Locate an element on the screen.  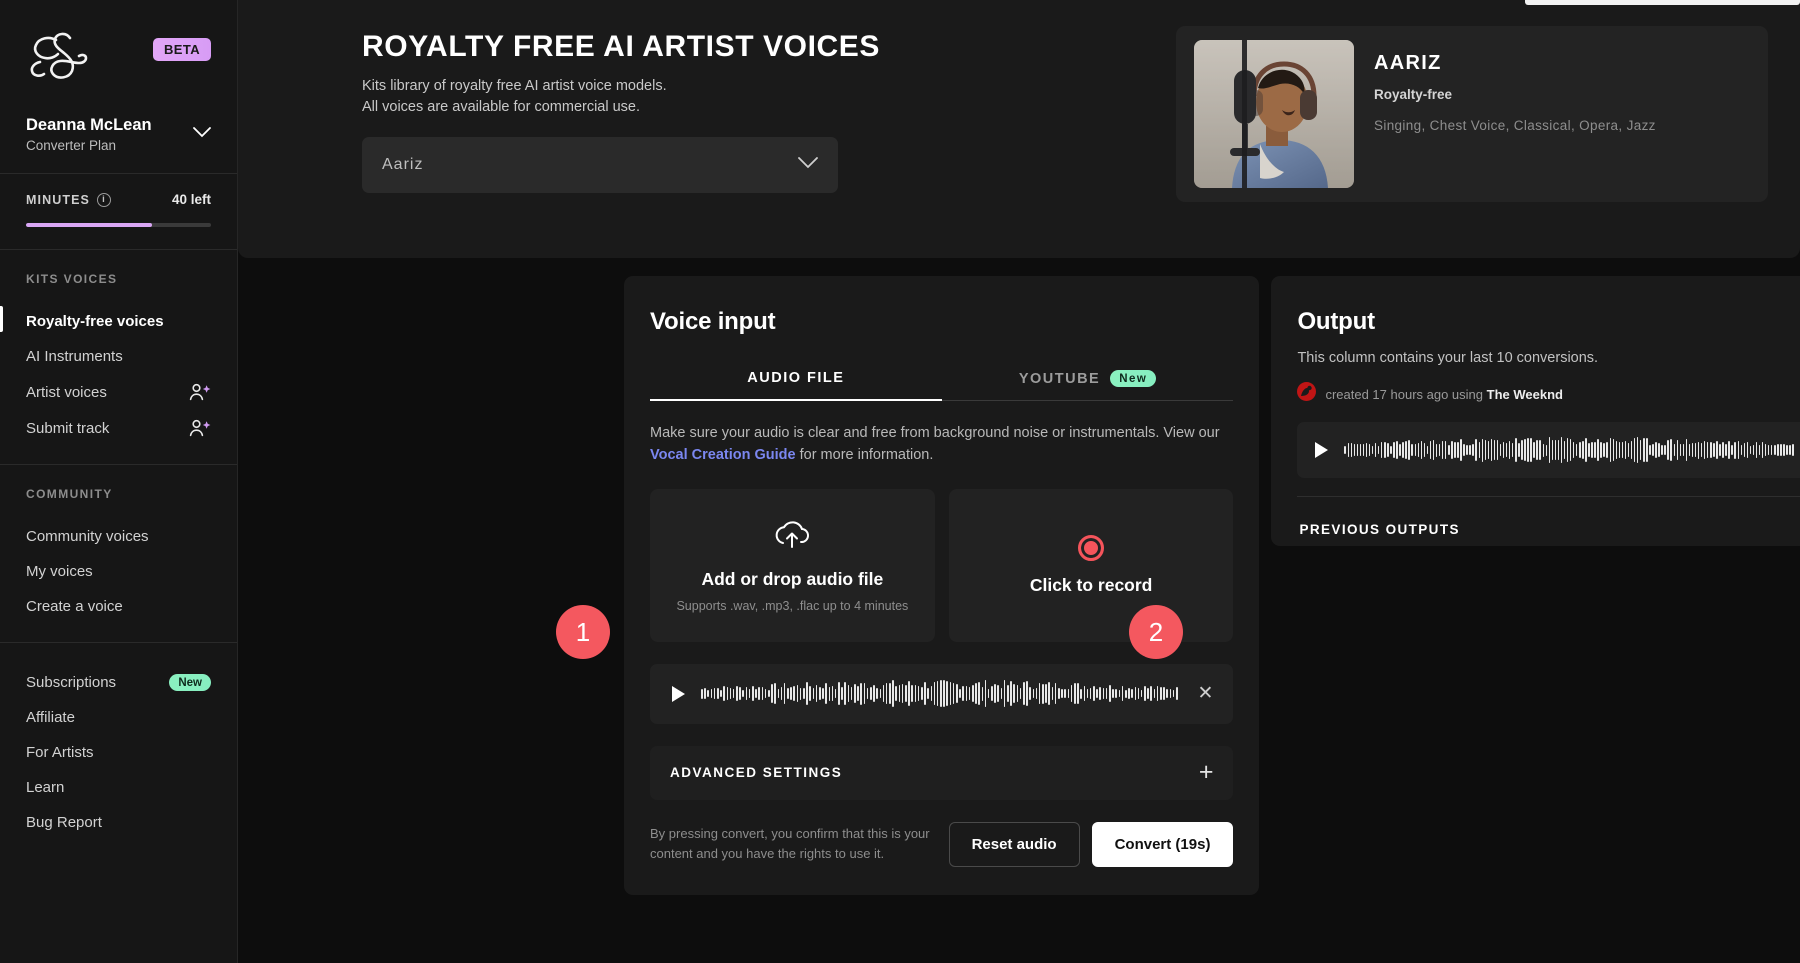
sidebar-item-label: AI Instruments is located at coordinates (74, 357).